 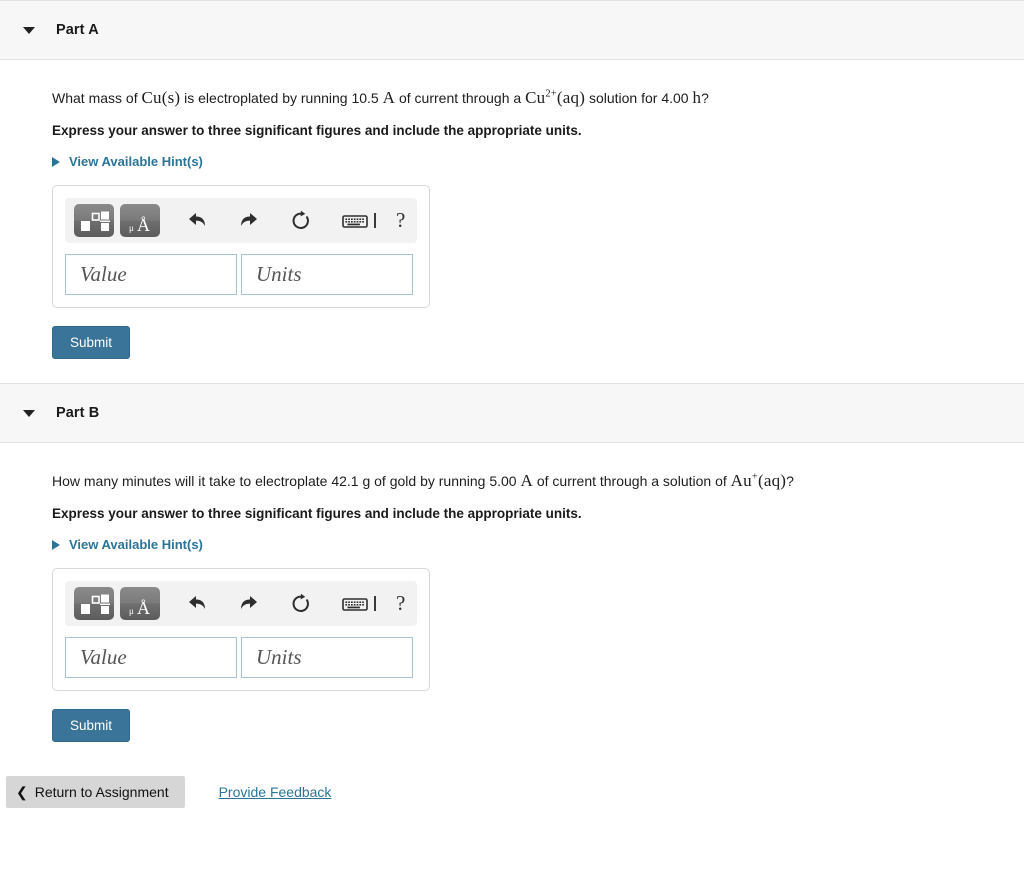 I want to click on q-formula-cu-ion: Cu2+(aq), so click(x=555, y=97).